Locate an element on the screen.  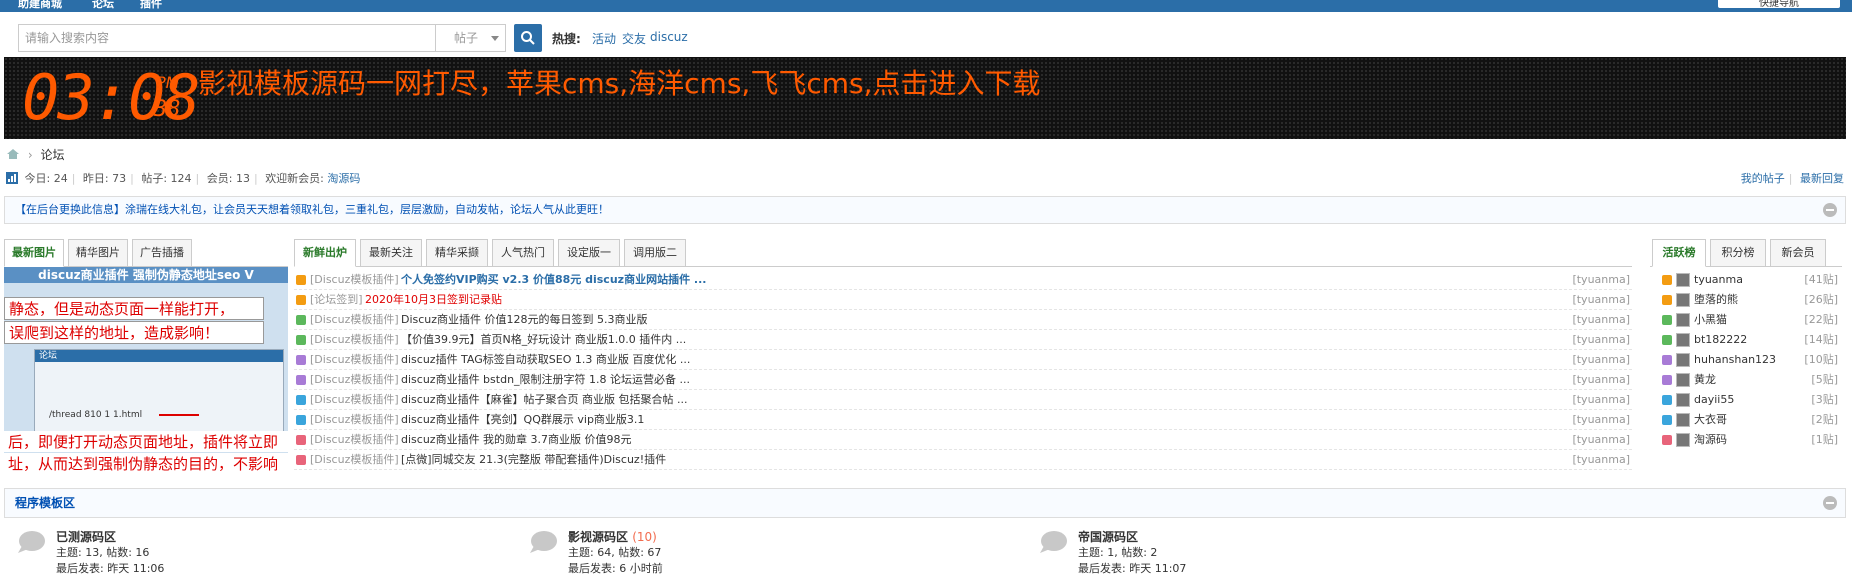
hot-search-link: 活动 is located at coordinates (604, 38).